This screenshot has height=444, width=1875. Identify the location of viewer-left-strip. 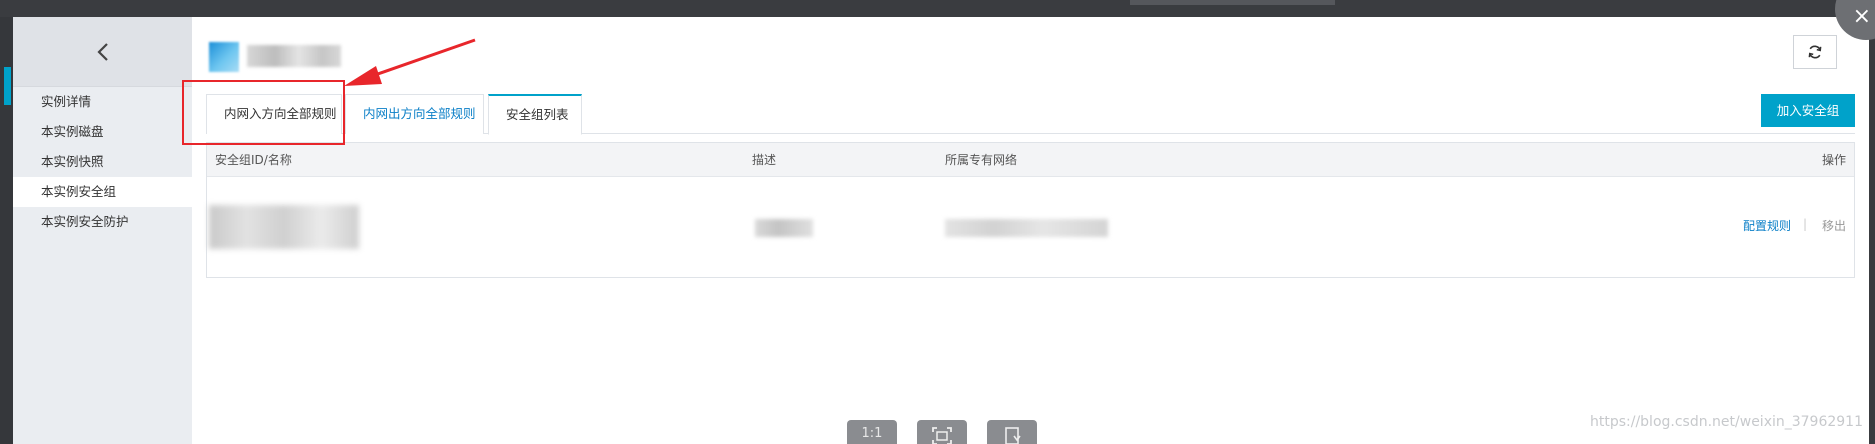
(6, 230).